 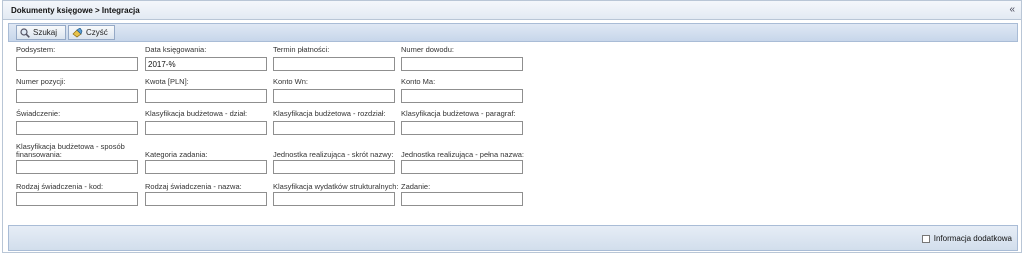 I want to click on eraser-icon, so click(x=77, y=32).